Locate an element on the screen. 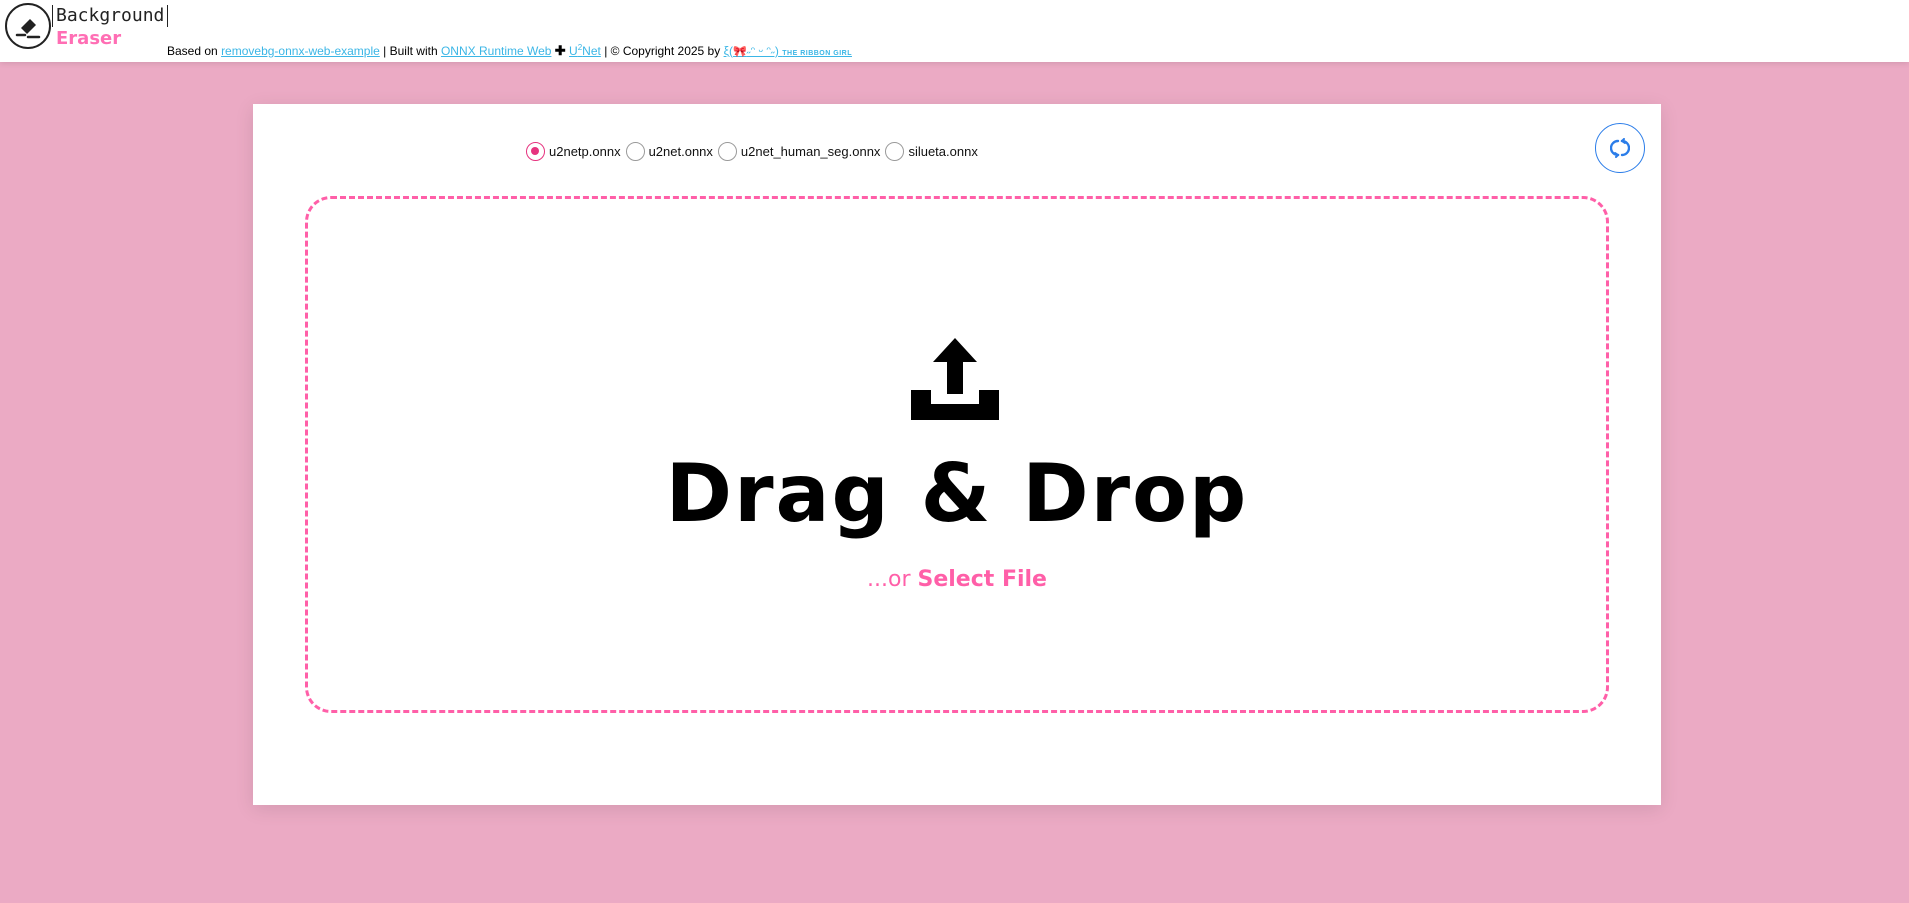  logo-text-background: Background is located at coordinates (110, 16).